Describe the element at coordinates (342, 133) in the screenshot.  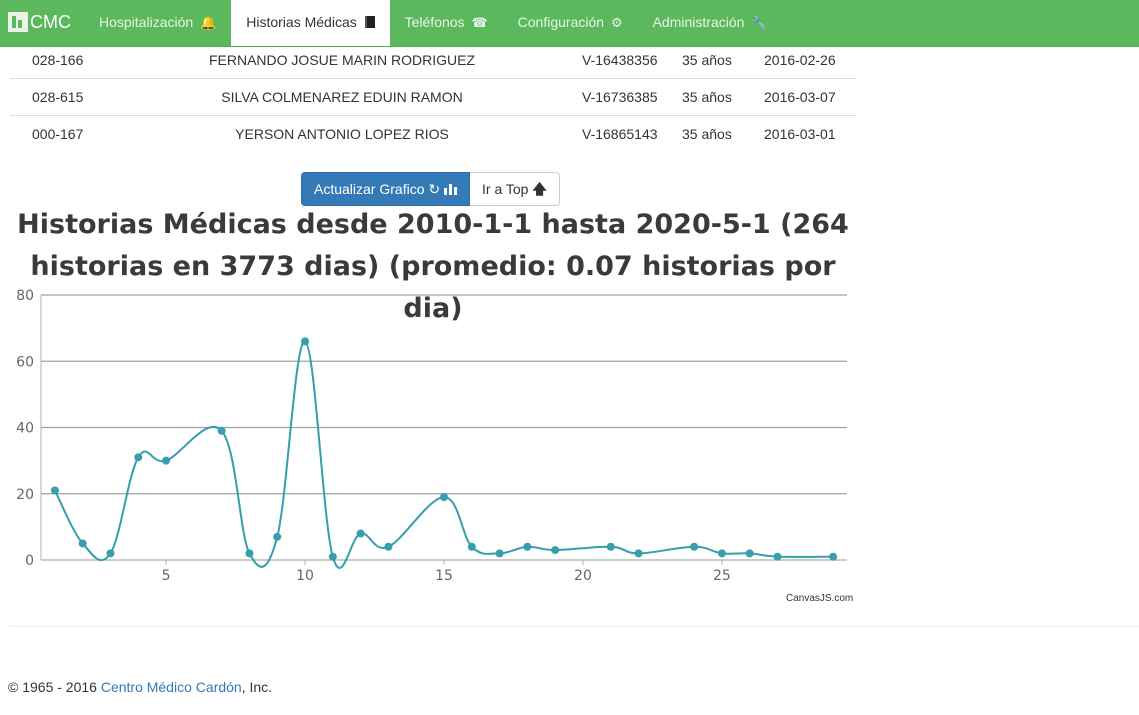
I see `patient-name: YERSON ANTONIO LOPEZ RIOS` at that location.